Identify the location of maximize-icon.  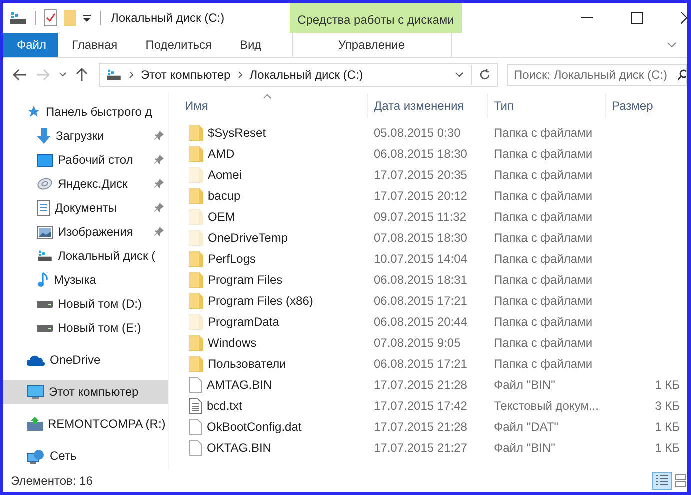
(637, 18).